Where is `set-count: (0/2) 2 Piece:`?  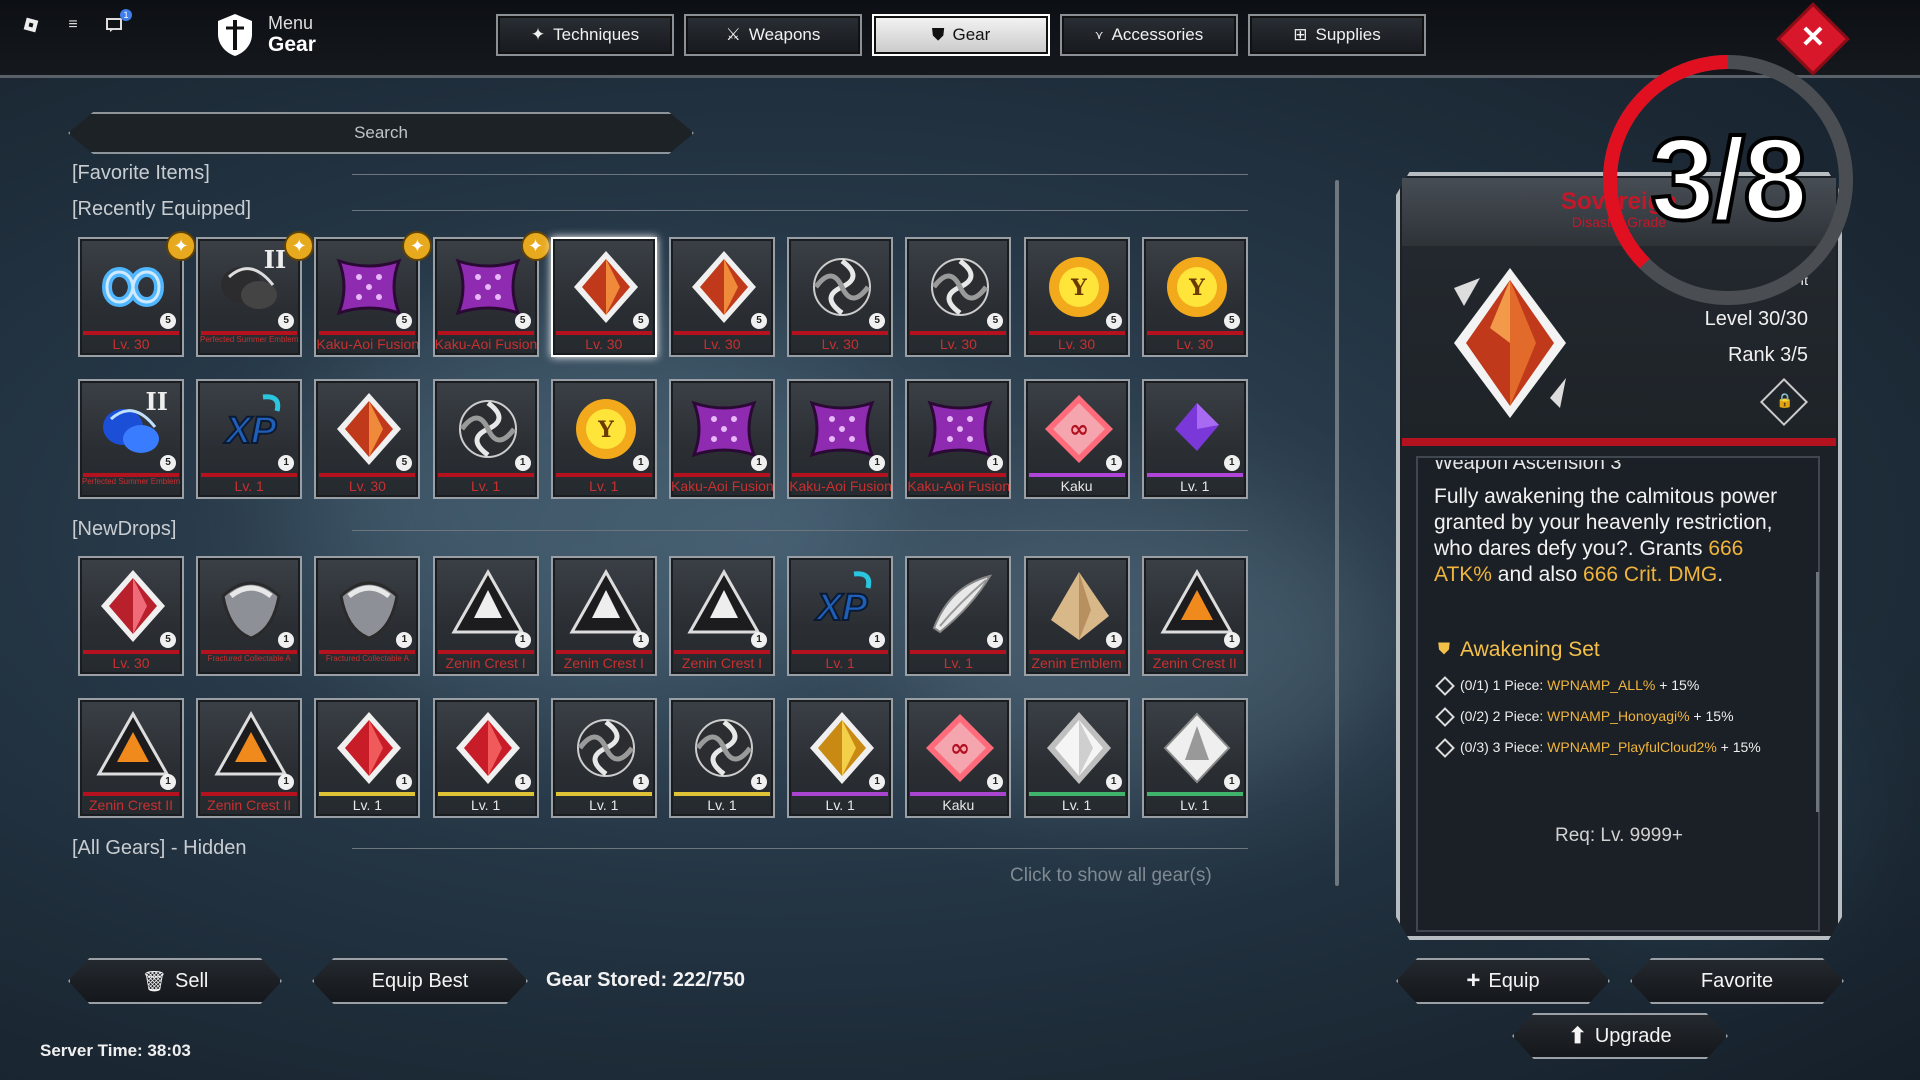
set-count: (0/2) 2 Piece: is located at coordinates (1504, 716).